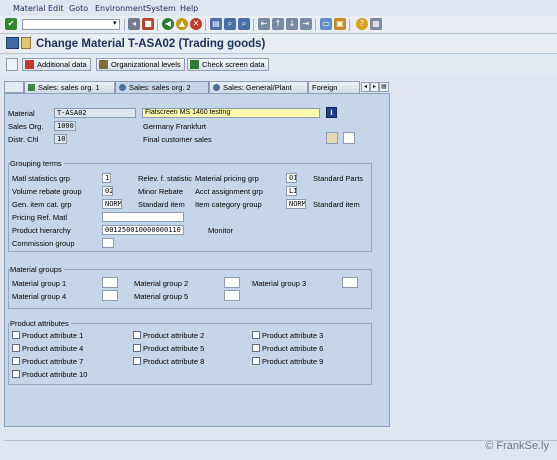  I want to click on product-attribute-4-checkbox, so click(16, 348).